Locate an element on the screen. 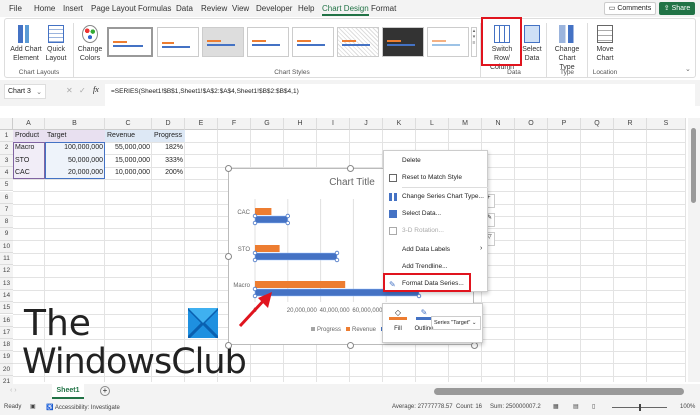 This screenshot has height=415, width=700. horizontal-scrollbar is located at coordinates (559, 391).